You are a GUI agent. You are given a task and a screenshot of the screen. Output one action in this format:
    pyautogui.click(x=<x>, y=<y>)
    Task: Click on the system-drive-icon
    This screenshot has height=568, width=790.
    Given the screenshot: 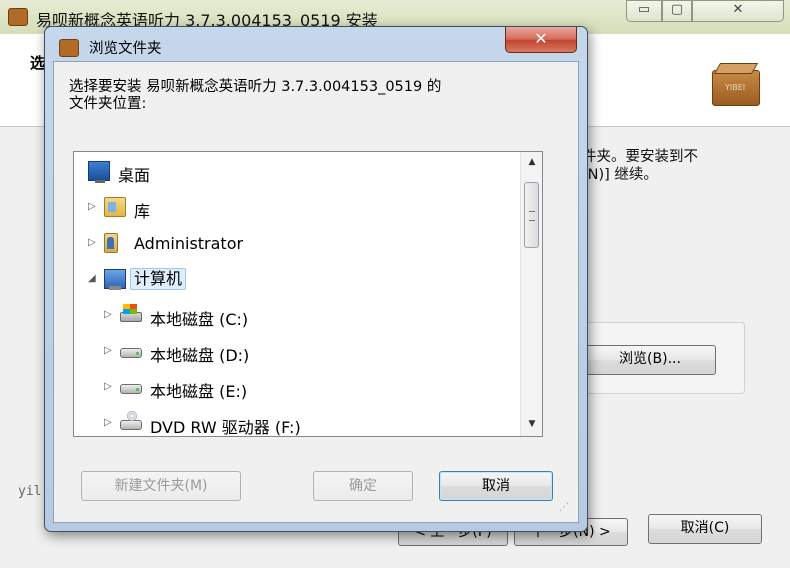 What is the action you would take?
    pyautogui.click(x=131, y=313)
    